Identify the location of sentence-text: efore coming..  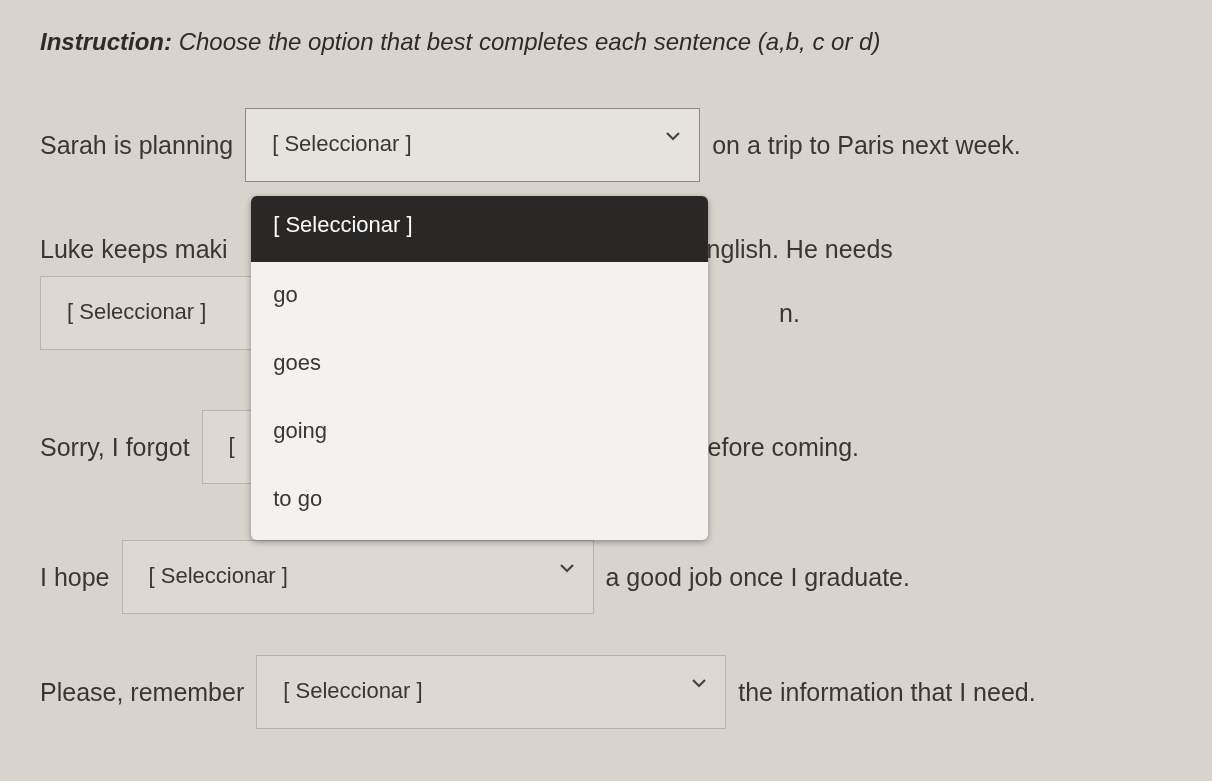
(783, 447).